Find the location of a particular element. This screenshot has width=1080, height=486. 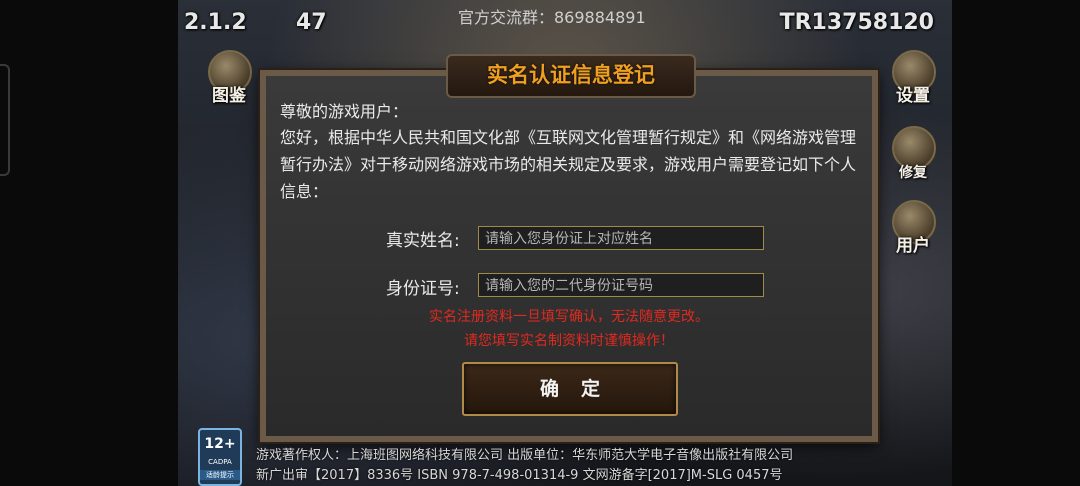

version-label: 2.1.2 is located at coordinates (215, 22).